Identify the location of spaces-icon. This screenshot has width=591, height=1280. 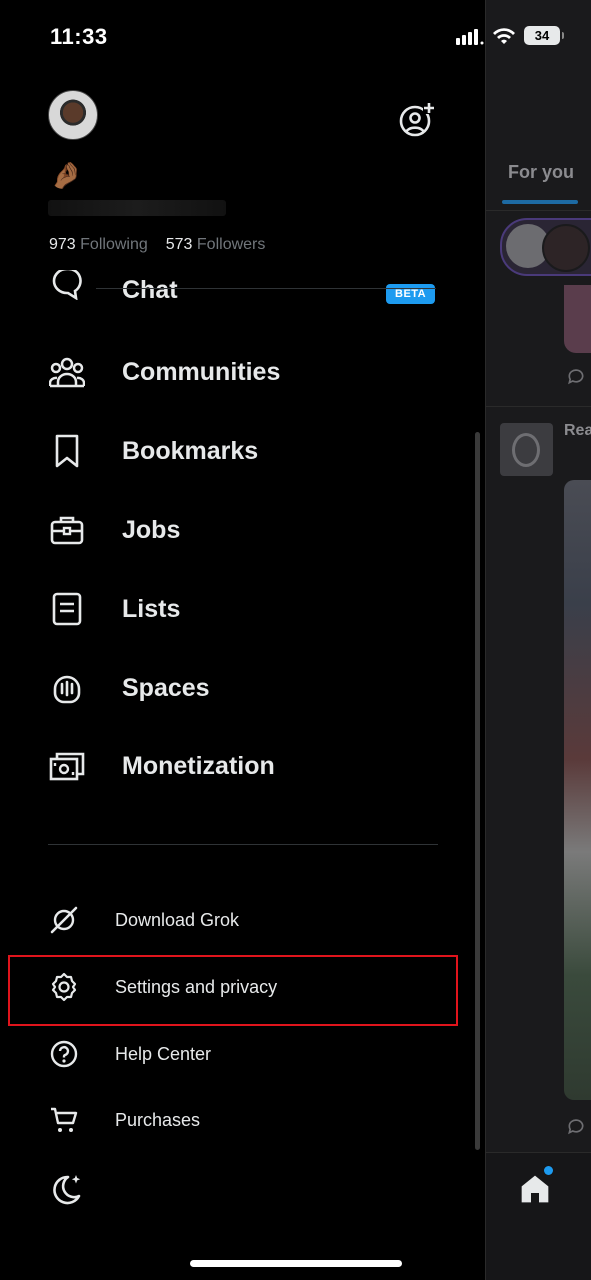
(67, 688).